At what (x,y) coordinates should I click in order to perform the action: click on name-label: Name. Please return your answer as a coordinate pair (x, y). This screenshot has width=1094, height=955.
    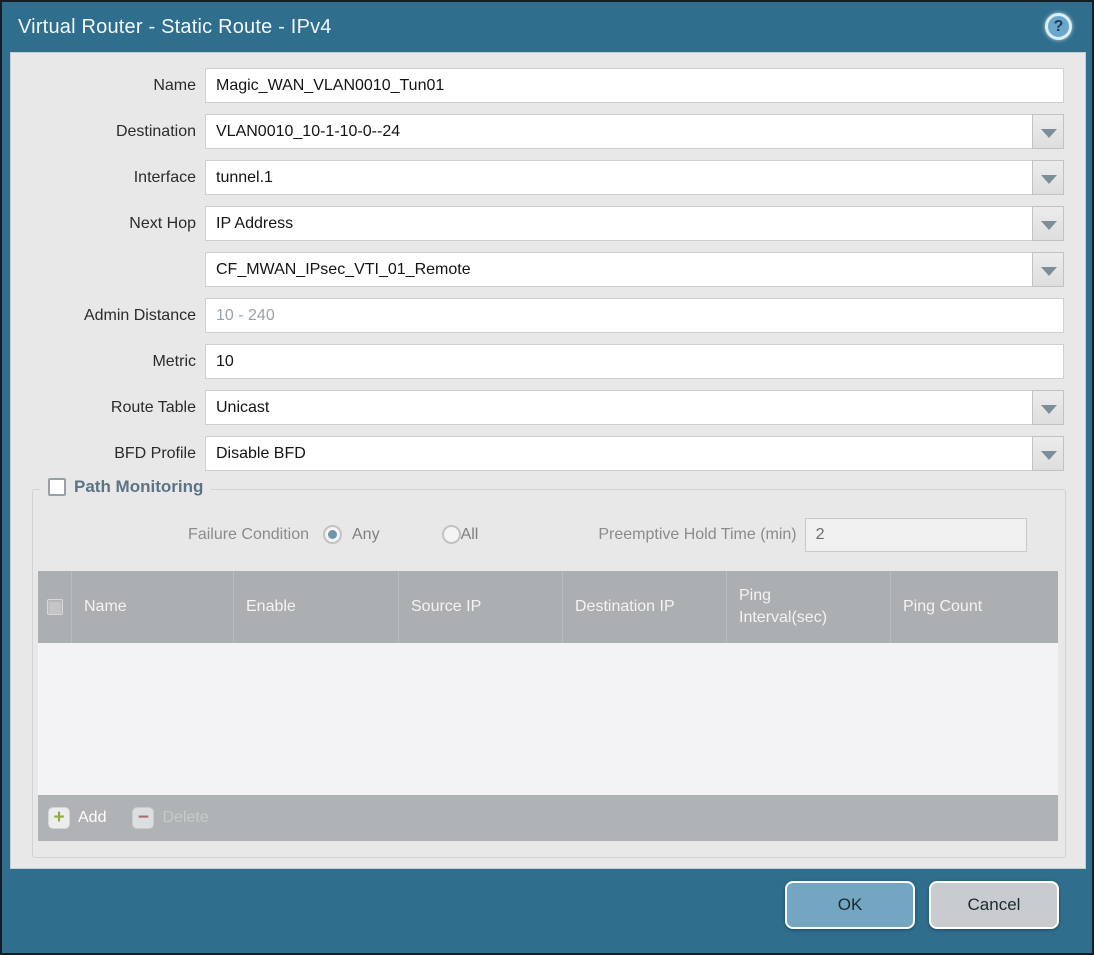
    Looking at the image, I should click on (174, 85).